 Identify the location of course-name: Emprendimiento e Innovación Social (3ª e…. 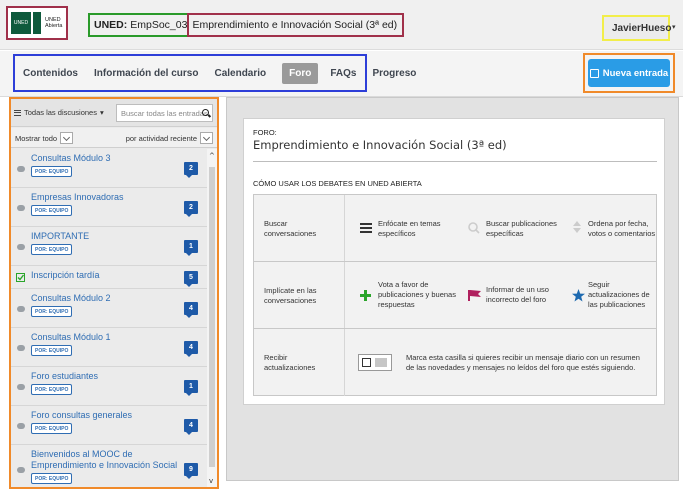
(296, 25).